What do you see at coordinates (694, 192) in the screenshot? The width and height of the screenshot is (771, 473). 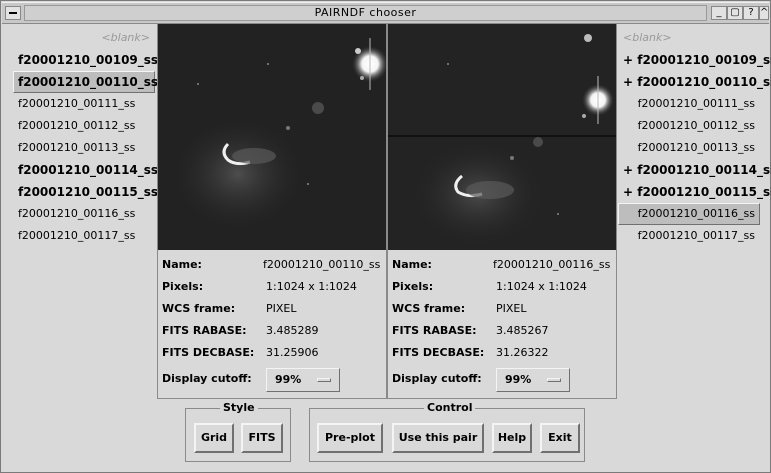 I see `list-item: + f20001210_00115_ss` at bounding box center [694, 192].